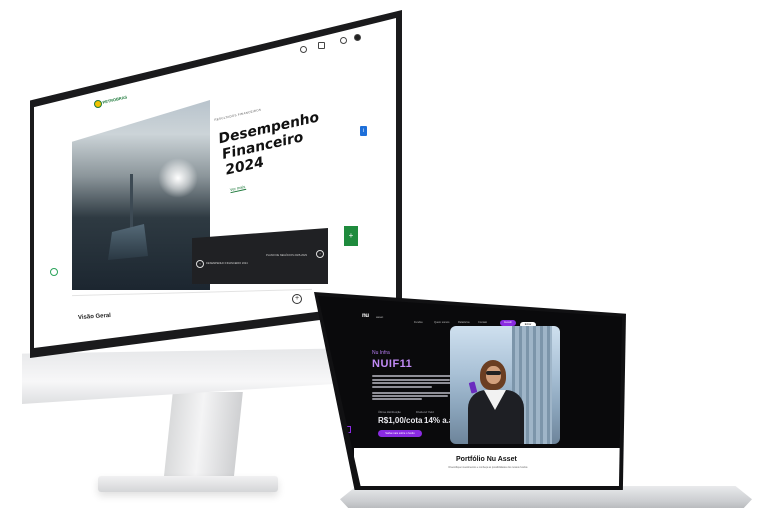 The height and width of the screenshot is (515, 757). I want to click on monitor-stand-base, so click(188, 484).